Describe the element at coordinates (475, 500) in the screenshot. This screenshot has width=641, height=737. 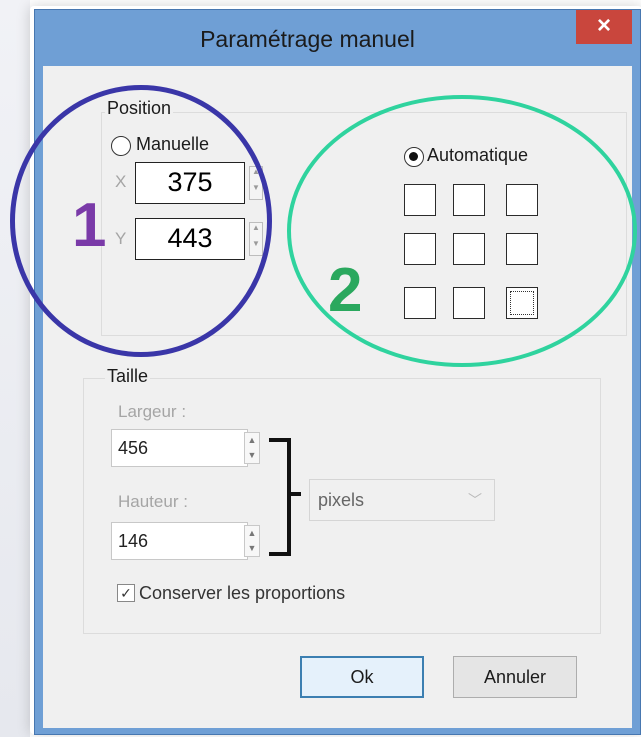
I see `chevron-down-icon: ﹀` at that location.